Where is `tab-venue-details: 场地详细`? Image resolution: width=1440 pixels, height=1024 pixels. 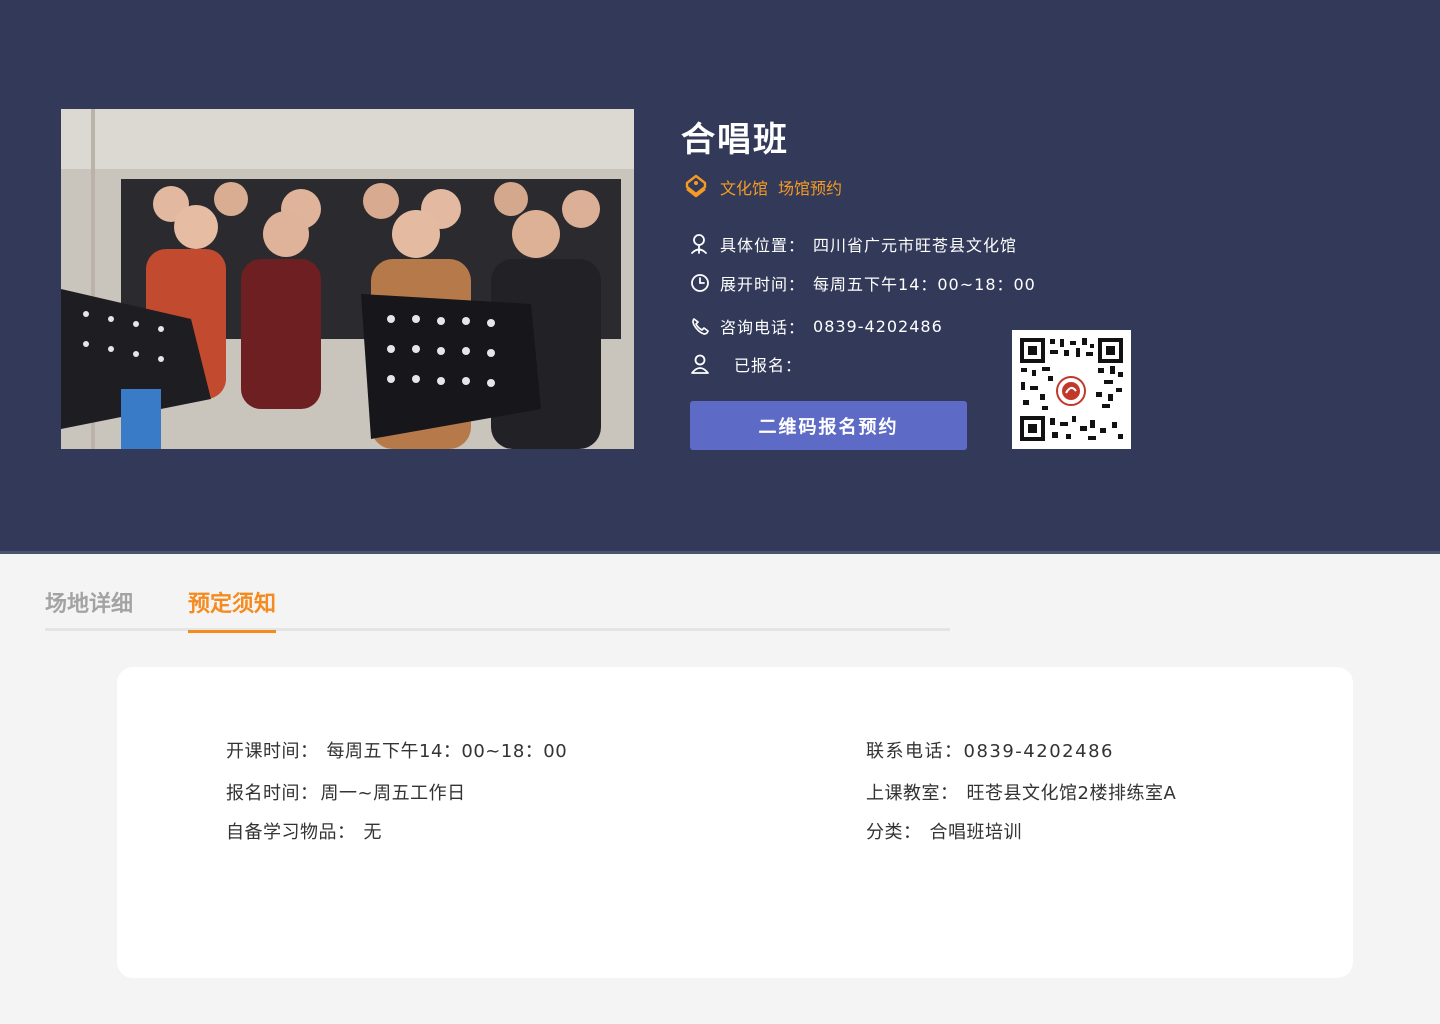 tab-venue-details: 场地详细 is located at coordinates (89, 606).